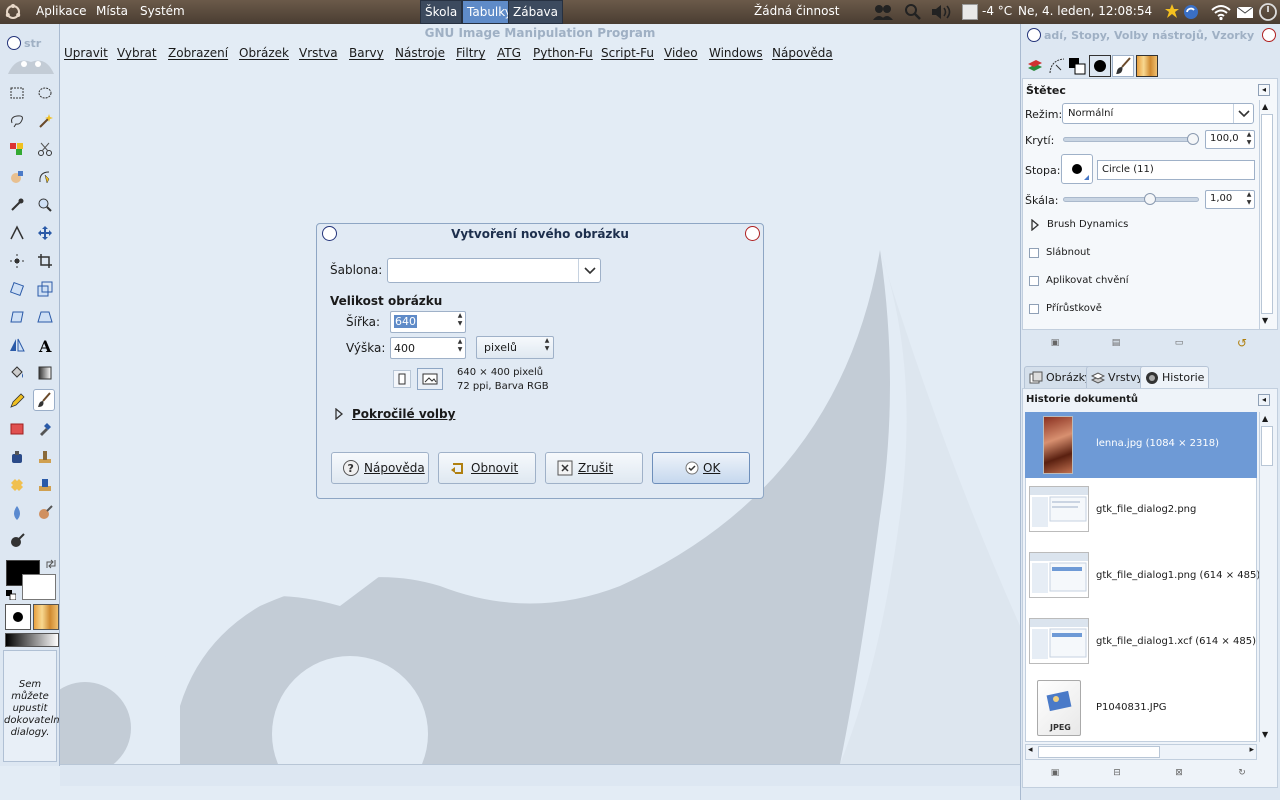  I want to click on height-field: 400 ▲ ▼, so click(428, 348).